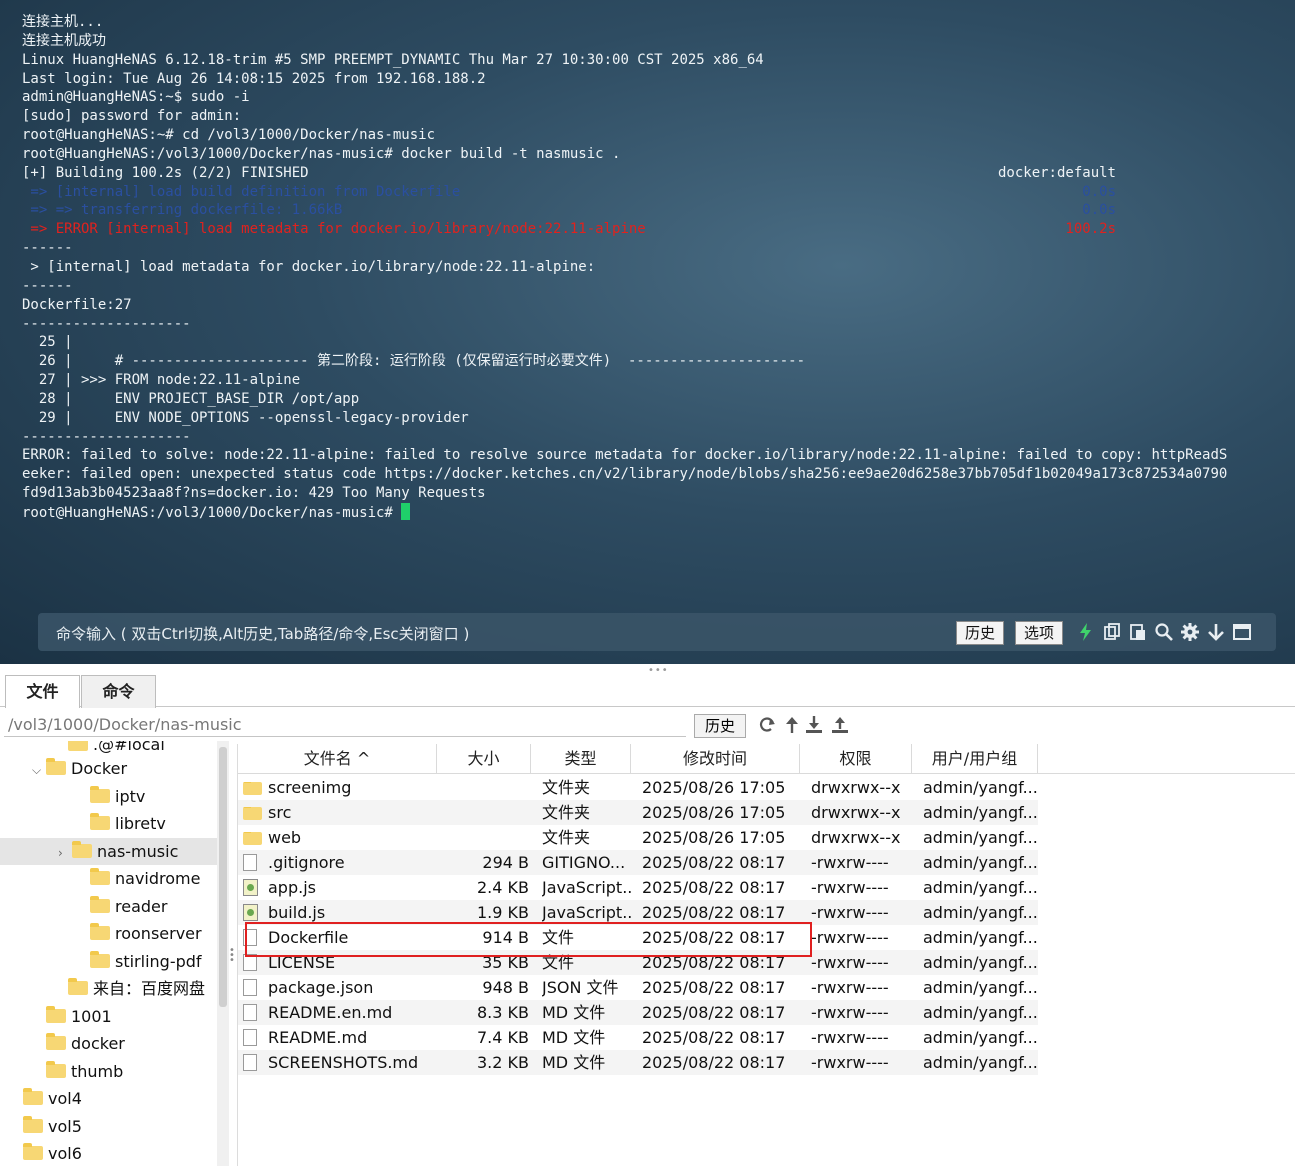 The height and width of the screenshot is (1166, 1295). I want to click on cell-name: README.en.md, so click(330, 1012).